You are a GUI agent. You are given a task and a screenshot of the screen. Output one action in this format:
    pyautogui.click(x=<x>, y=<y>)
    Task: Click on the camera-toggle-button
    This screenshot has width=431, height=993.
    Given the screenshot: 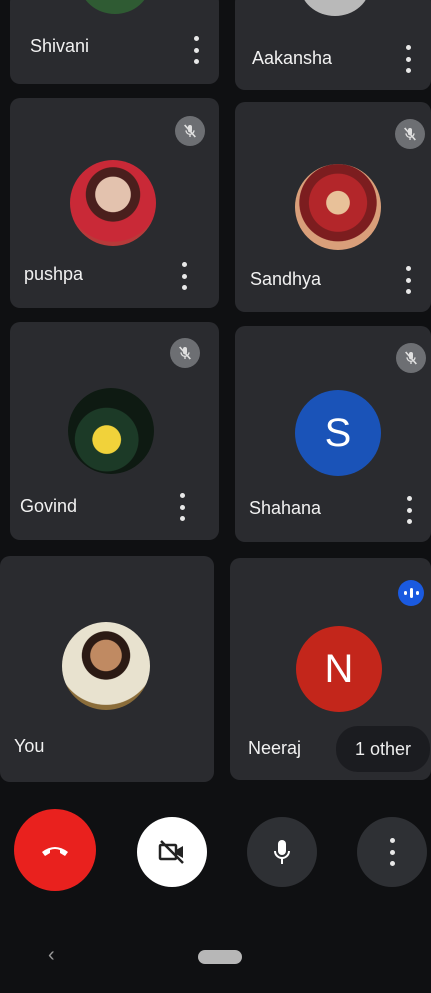 What is the action you would take?
    pyautogui.click(x=172, y=852)
    